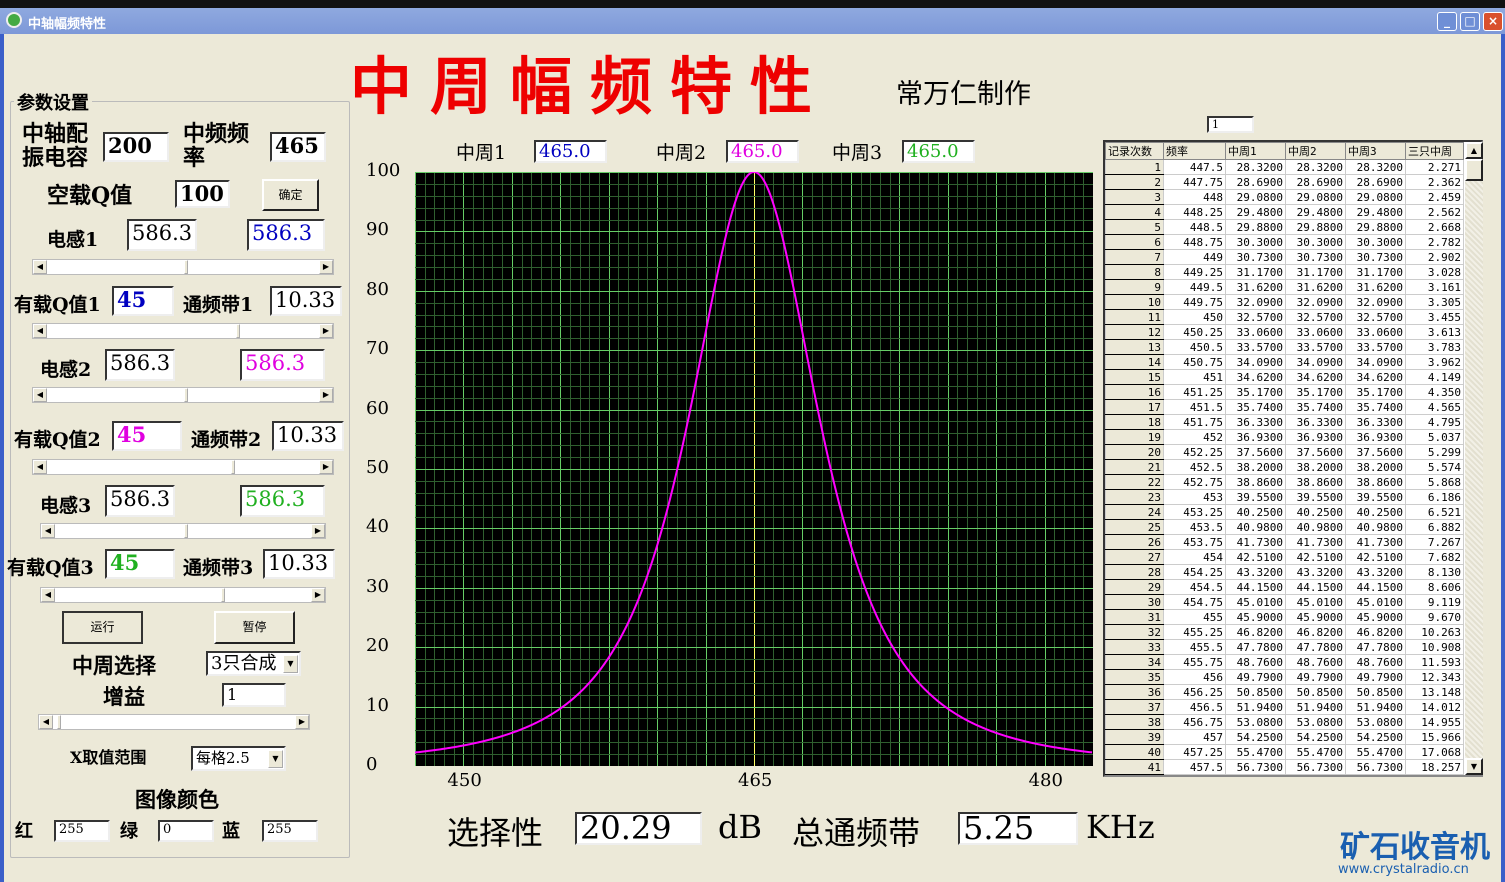  I want to click on table-cell: 457.25, so click(1194, 752).